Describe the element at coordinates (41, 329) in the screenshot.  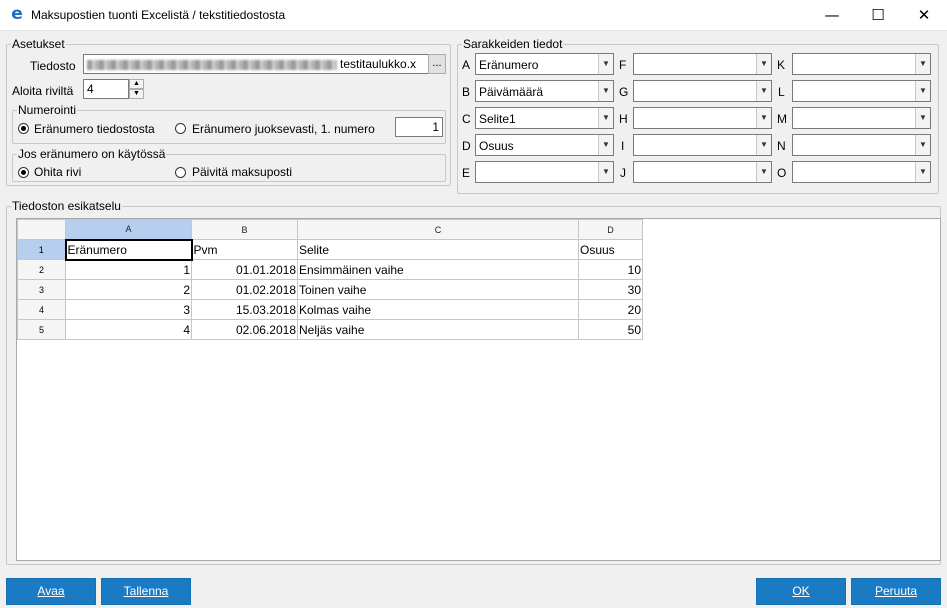
I see `row-header: 5` at that location.